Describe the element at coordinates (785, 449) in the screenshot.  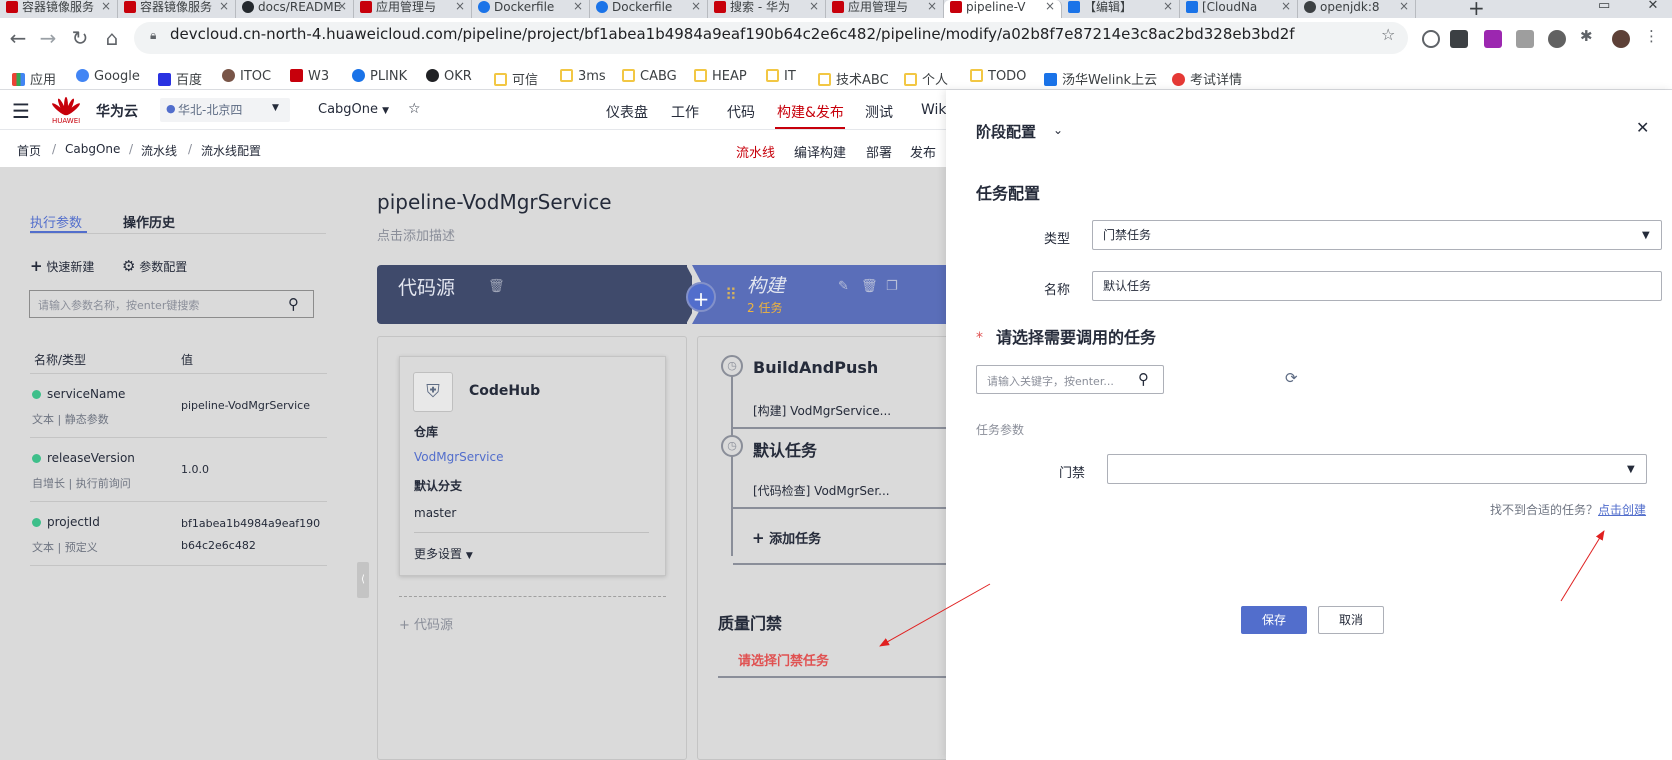
I see `task-name: 默认任务` at that location.